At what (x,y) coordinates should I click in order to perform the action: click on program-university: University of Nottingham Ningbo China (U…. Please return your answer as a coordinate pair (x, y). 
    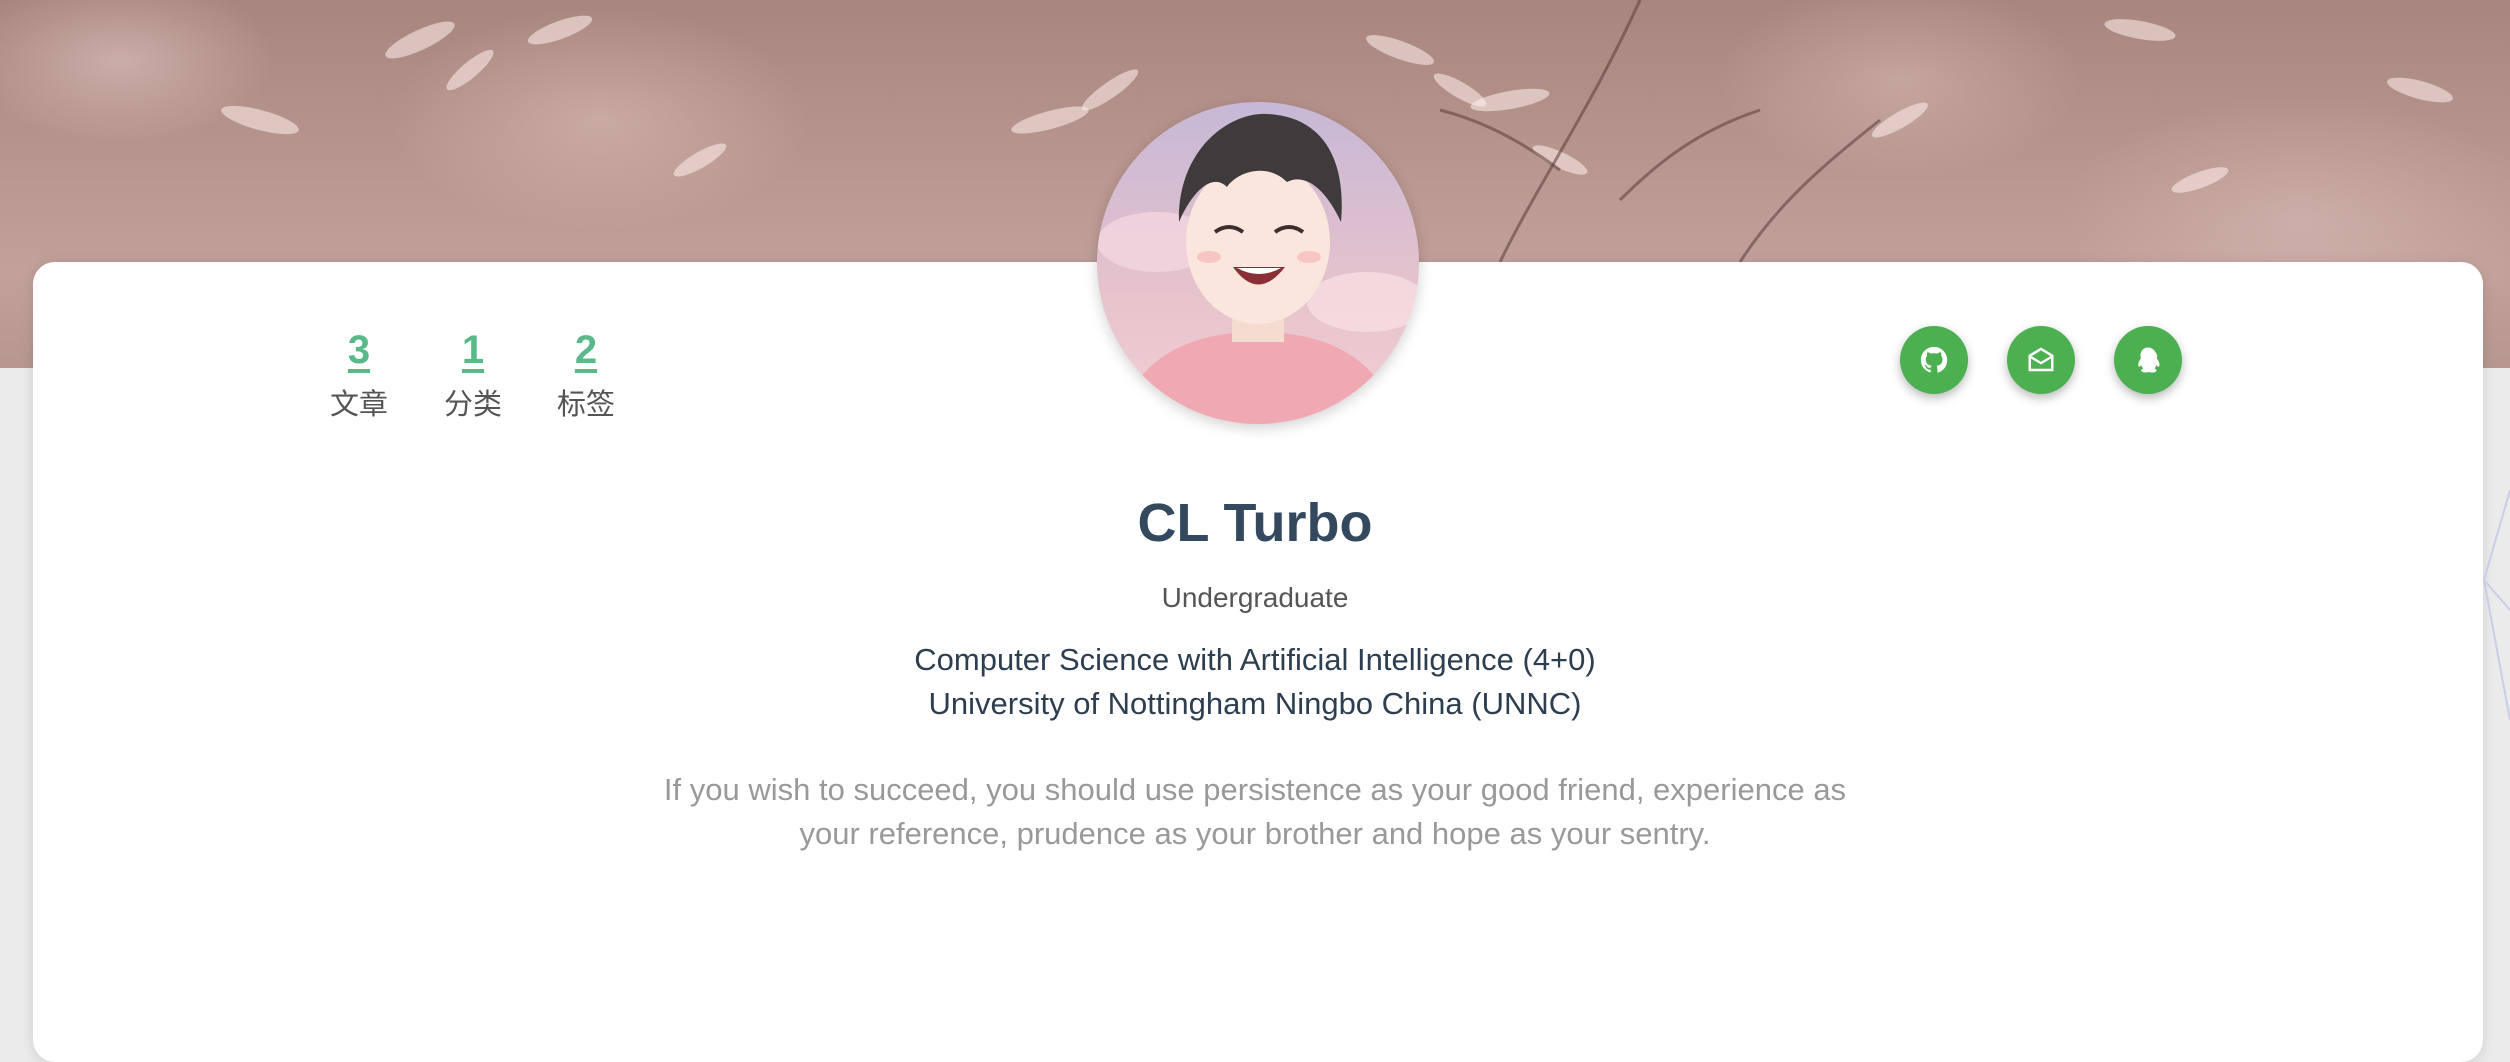
    Looking at the image, I should click on (1255, 703).